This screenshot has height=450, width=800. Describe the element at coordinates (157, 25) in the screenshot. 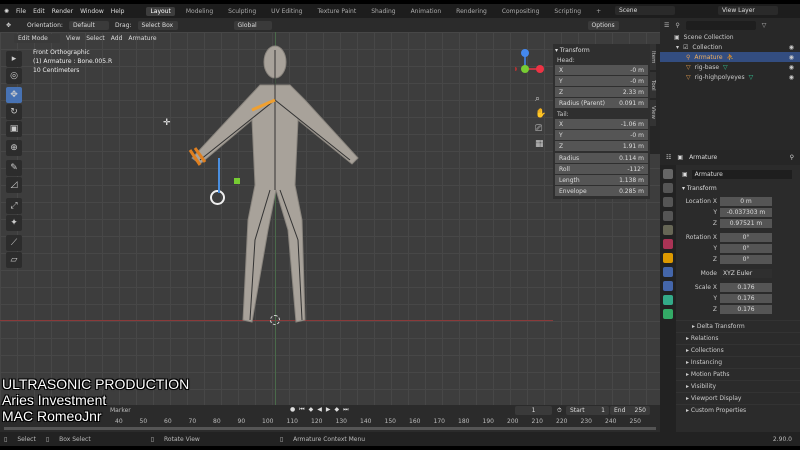

I see `drag-dropdown: Select Box` at that location.